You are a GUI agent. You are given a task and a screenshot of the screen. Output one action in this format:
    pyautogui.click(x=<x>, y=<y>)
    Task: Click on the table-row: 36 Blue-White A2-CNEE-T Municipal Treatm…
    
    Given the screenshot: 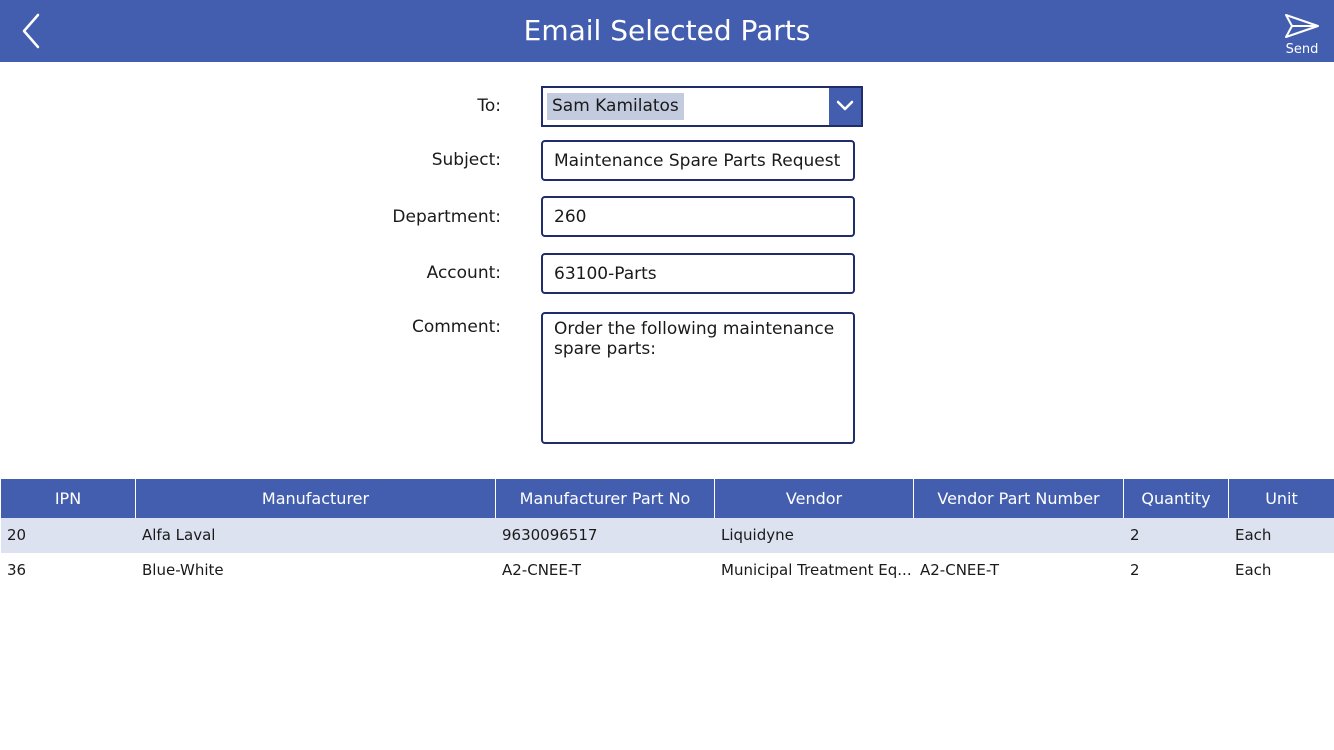 What is the action you would take?
    pyautogui.click(x=667, y=570)
    